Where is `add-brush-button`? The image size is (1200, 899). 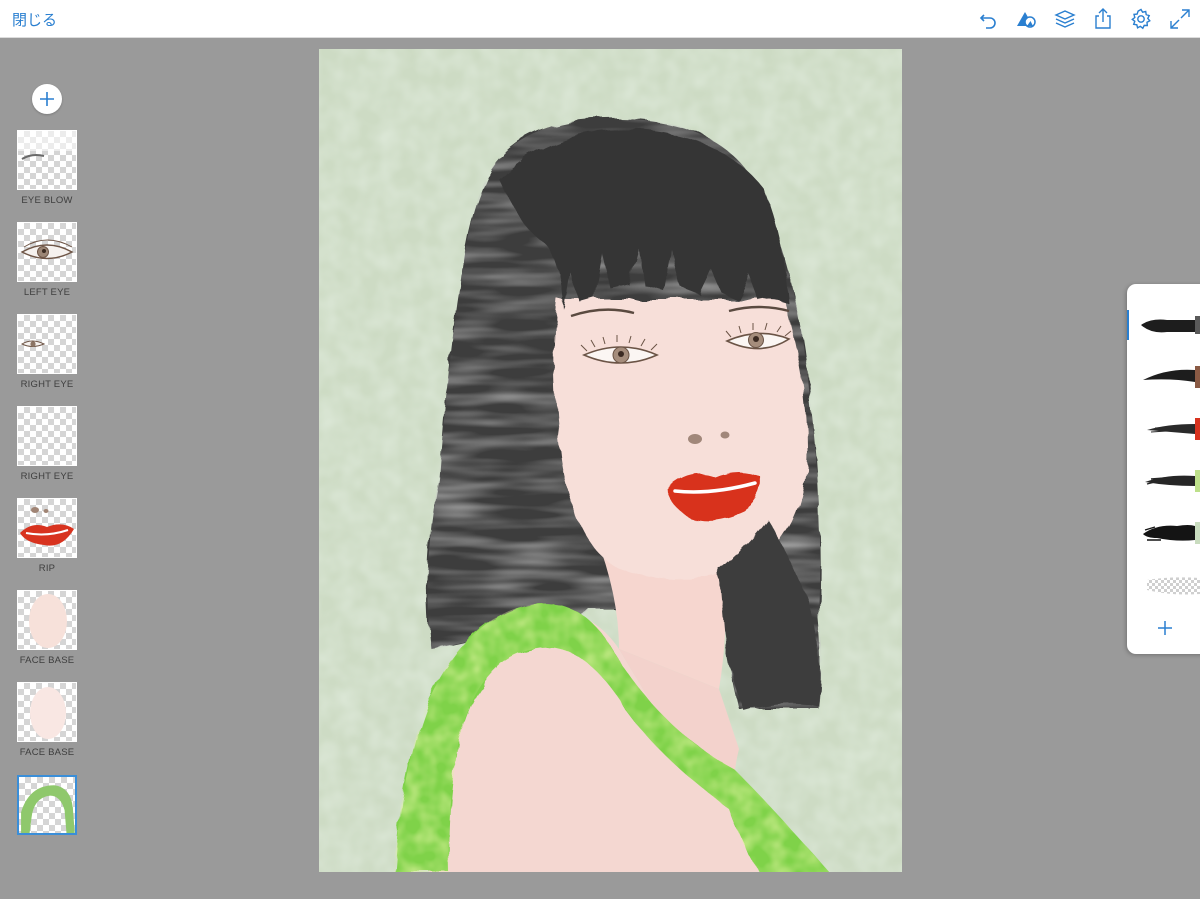 add-brush-button is located at coordinates (1165, 628).